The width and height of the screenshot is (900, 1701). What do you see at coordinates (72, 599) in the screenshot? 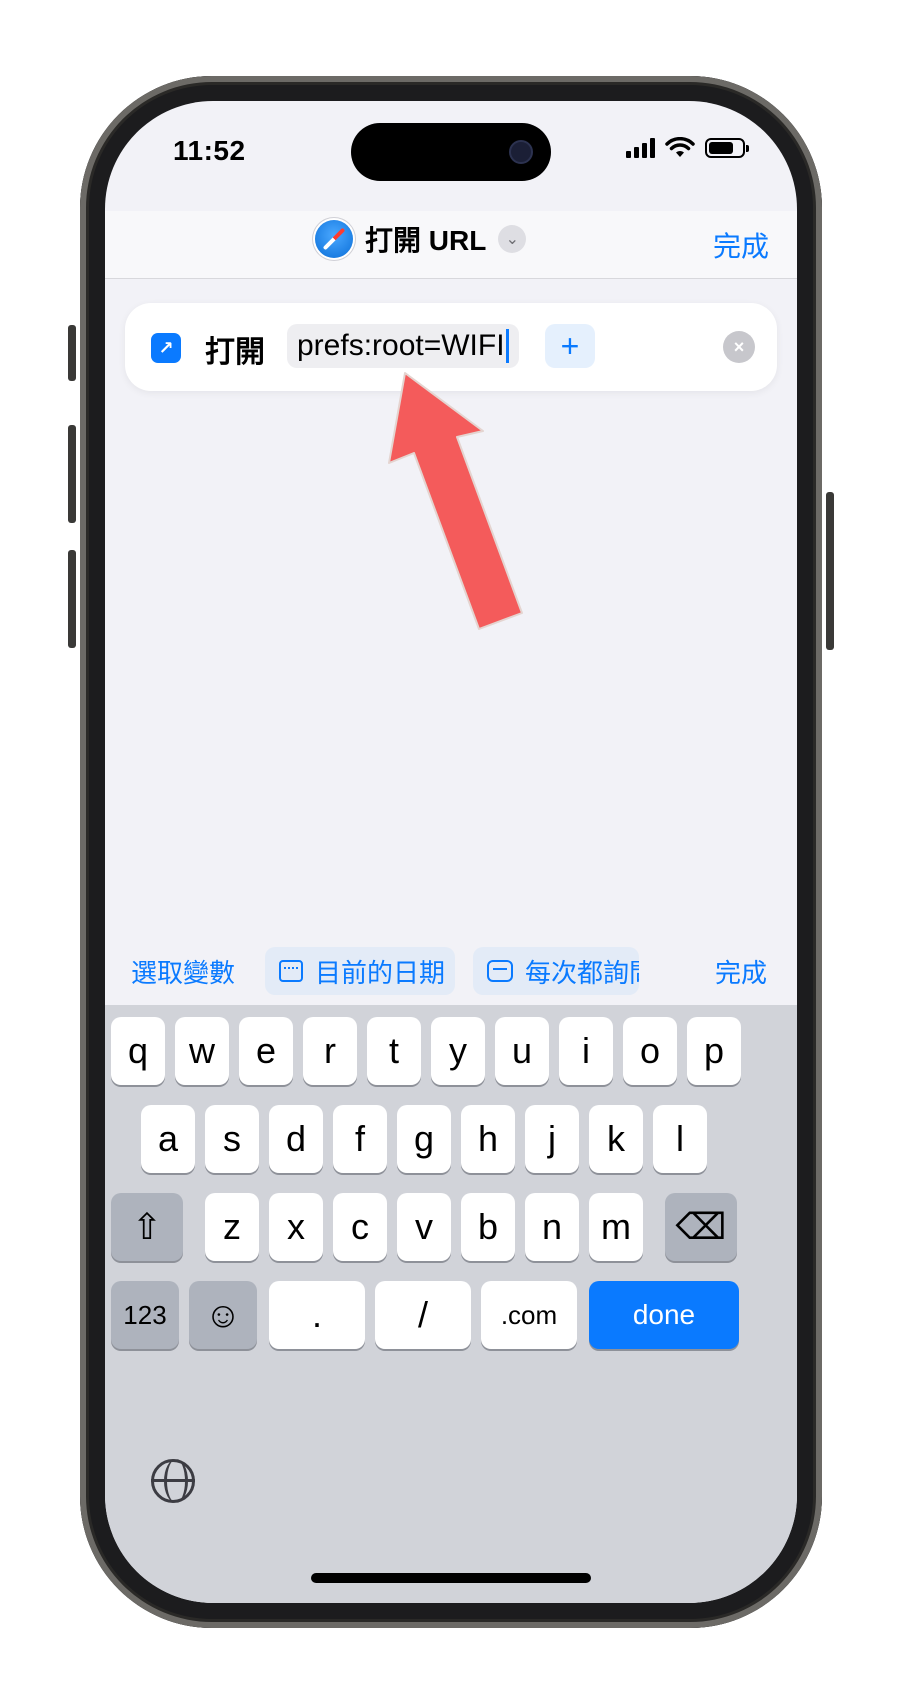
I see `volume-down-button` at bounding box center [72, 599].